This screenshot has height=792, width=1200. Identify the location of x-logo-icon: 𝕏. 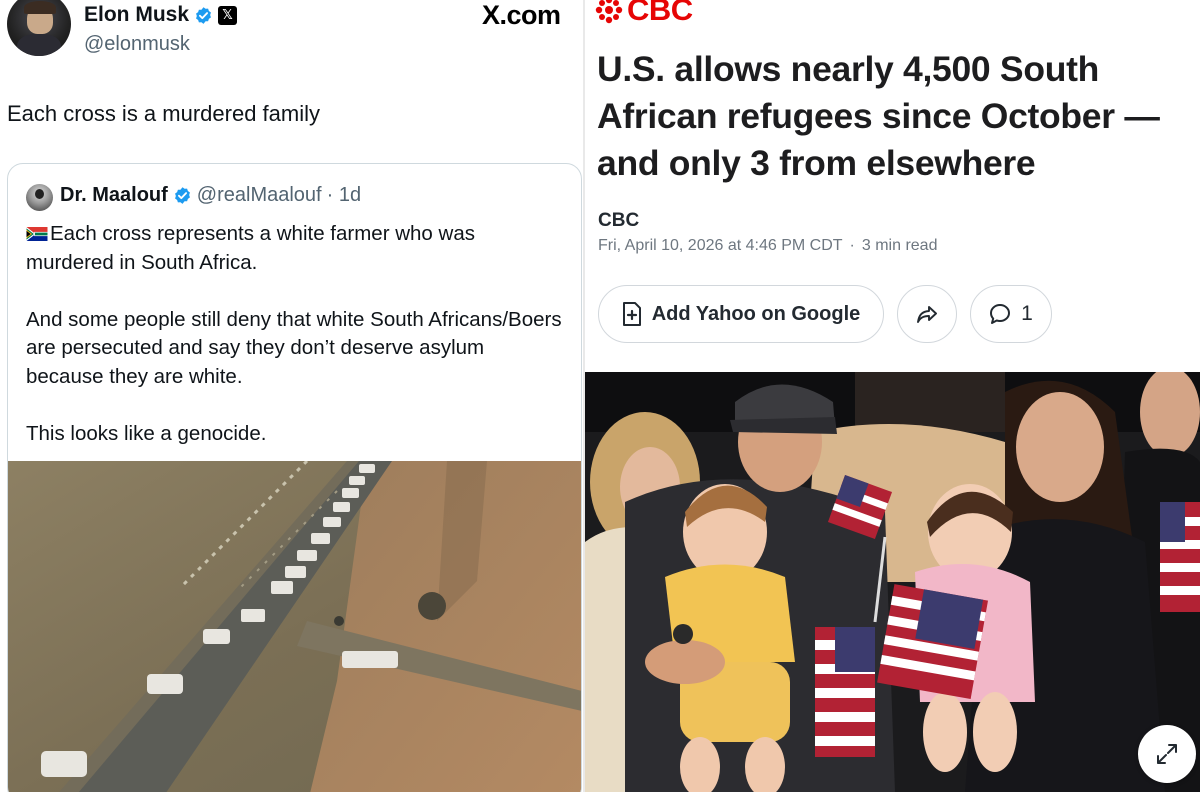
(228, 15).